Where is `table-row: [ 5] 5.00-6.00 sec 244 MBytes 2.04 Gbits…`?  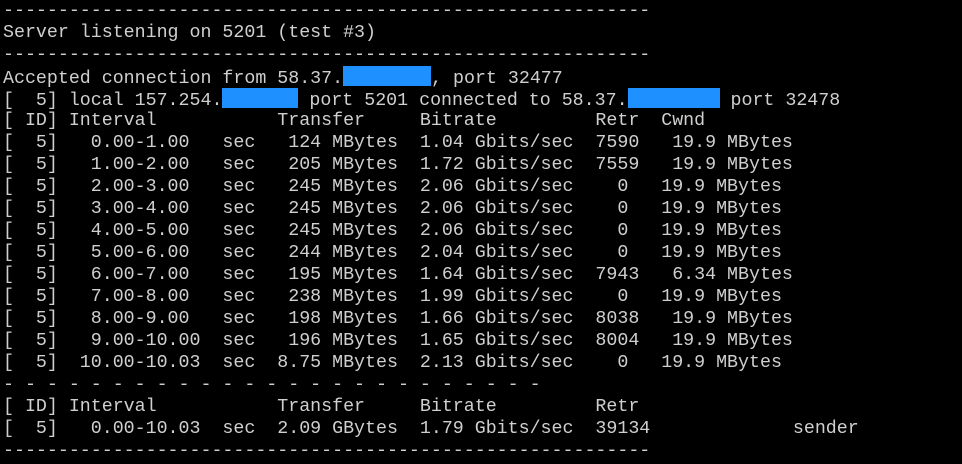
table-row: [ 5] 5.00-6.00 sec 244 MBytes 2.04 Gbits… is located at coordinates (392, 253).